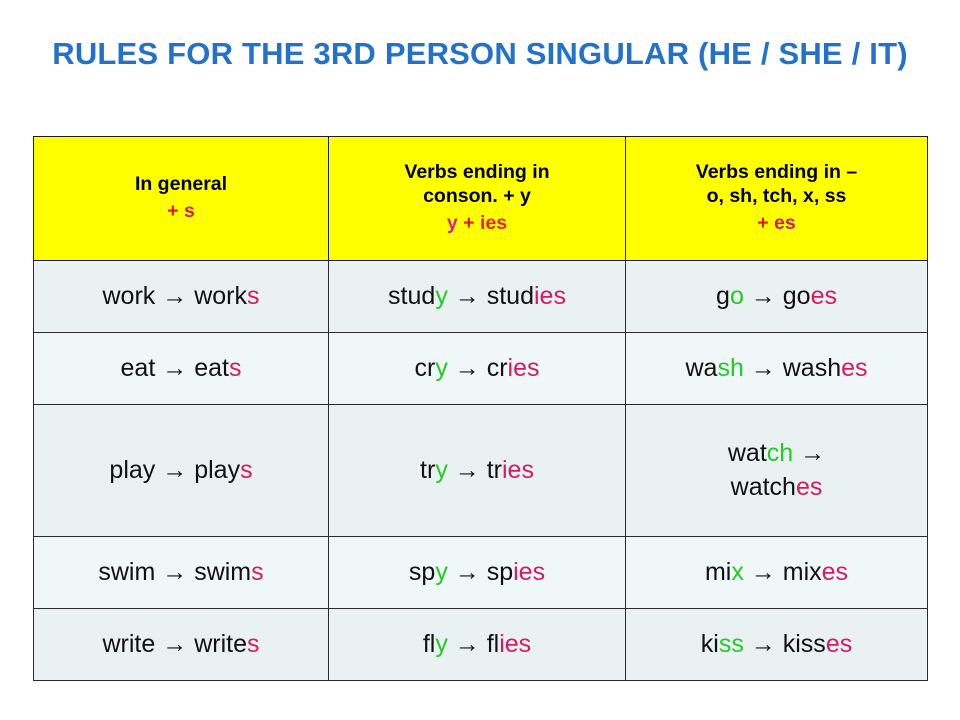 The height and width of the screenshot is (720, 960). I want to click on verb-base: eat, so click(138, 367).